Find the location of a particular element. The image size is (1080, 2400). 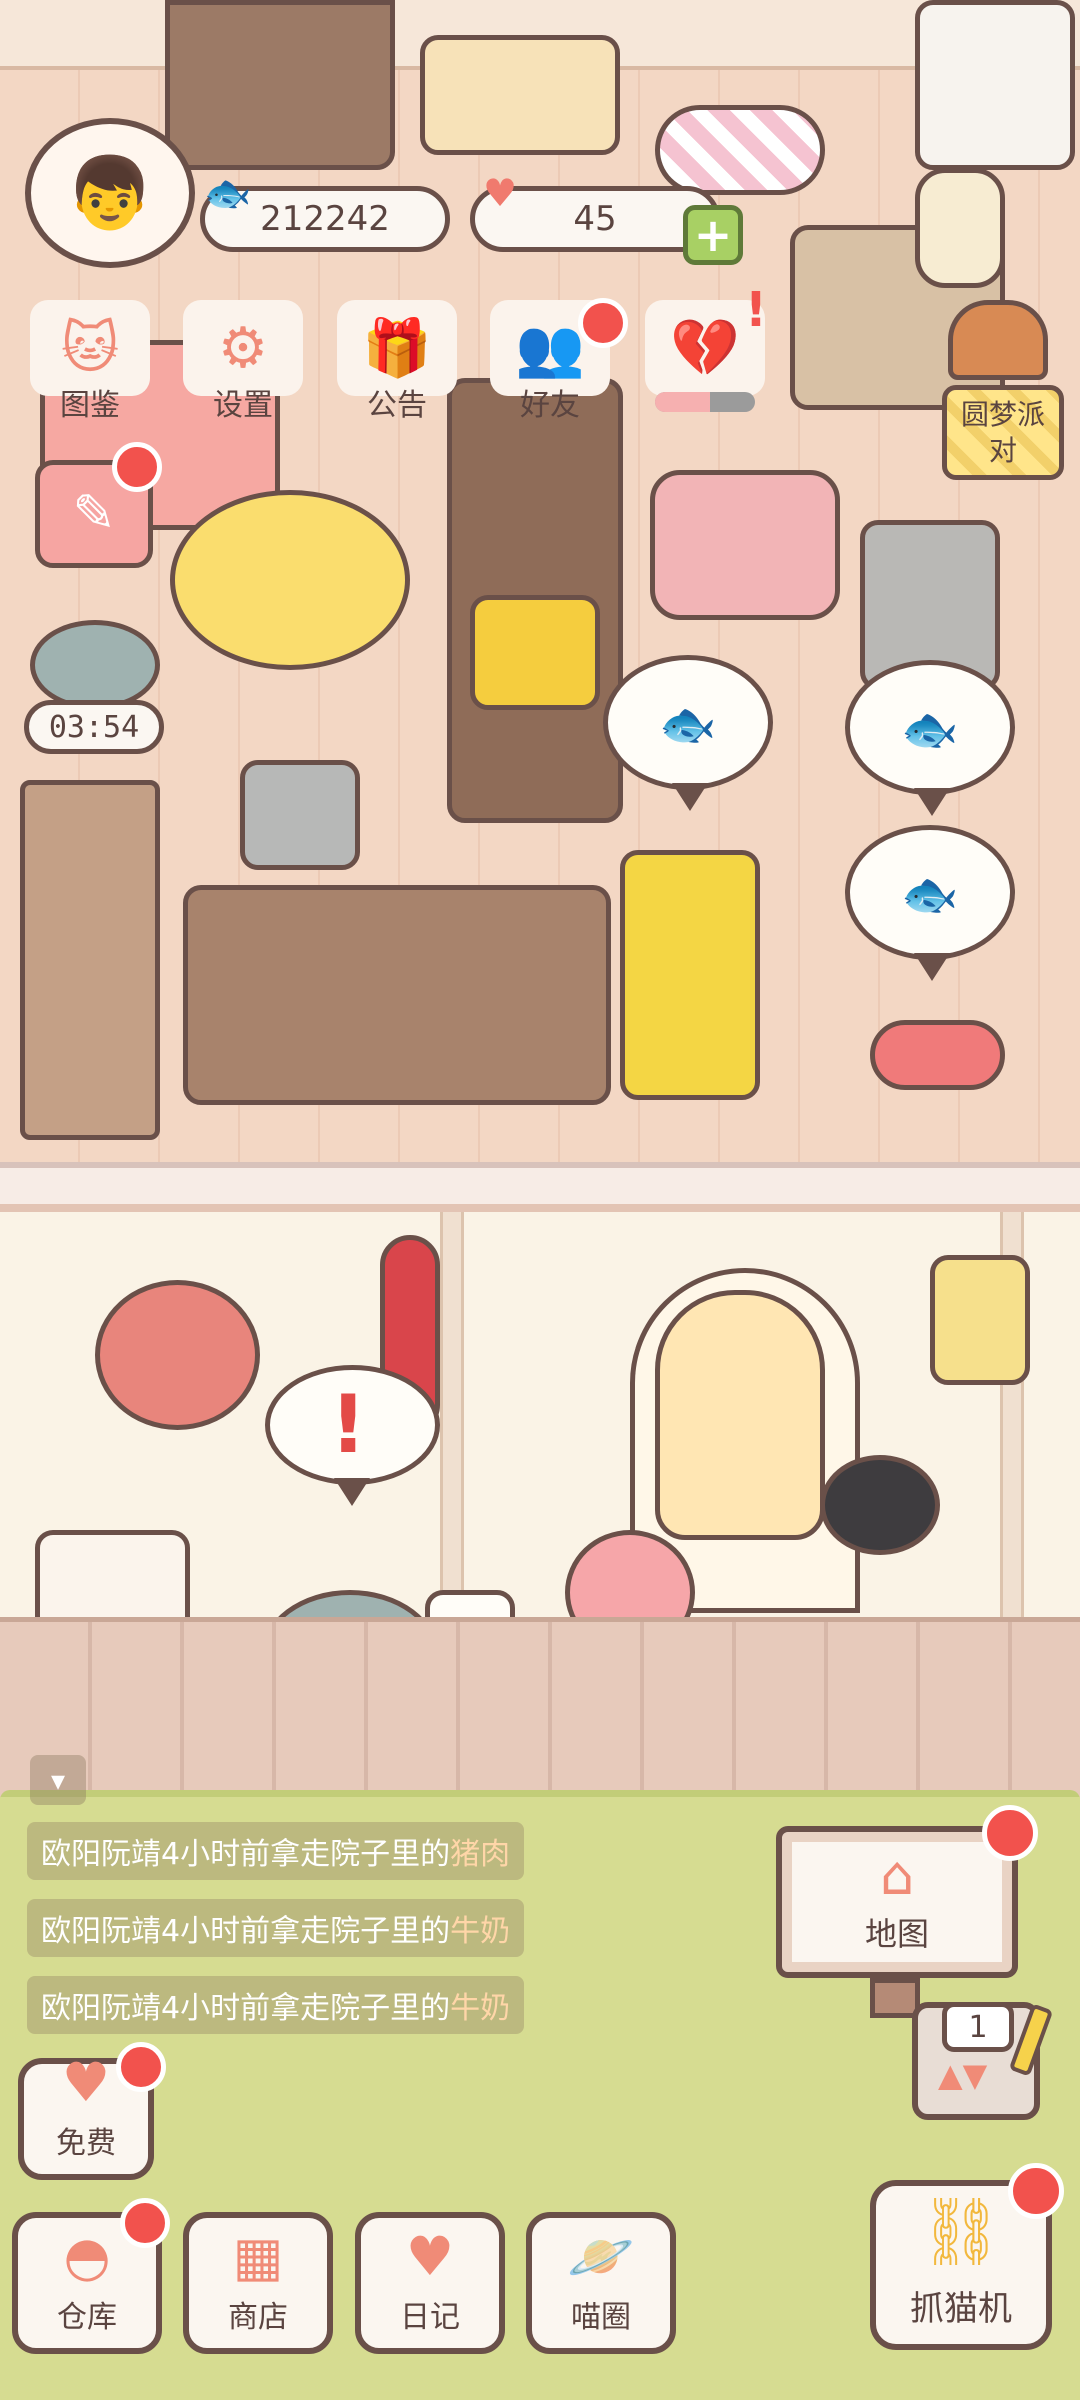

yellow-beanbag is located at coordinates (290, 580).